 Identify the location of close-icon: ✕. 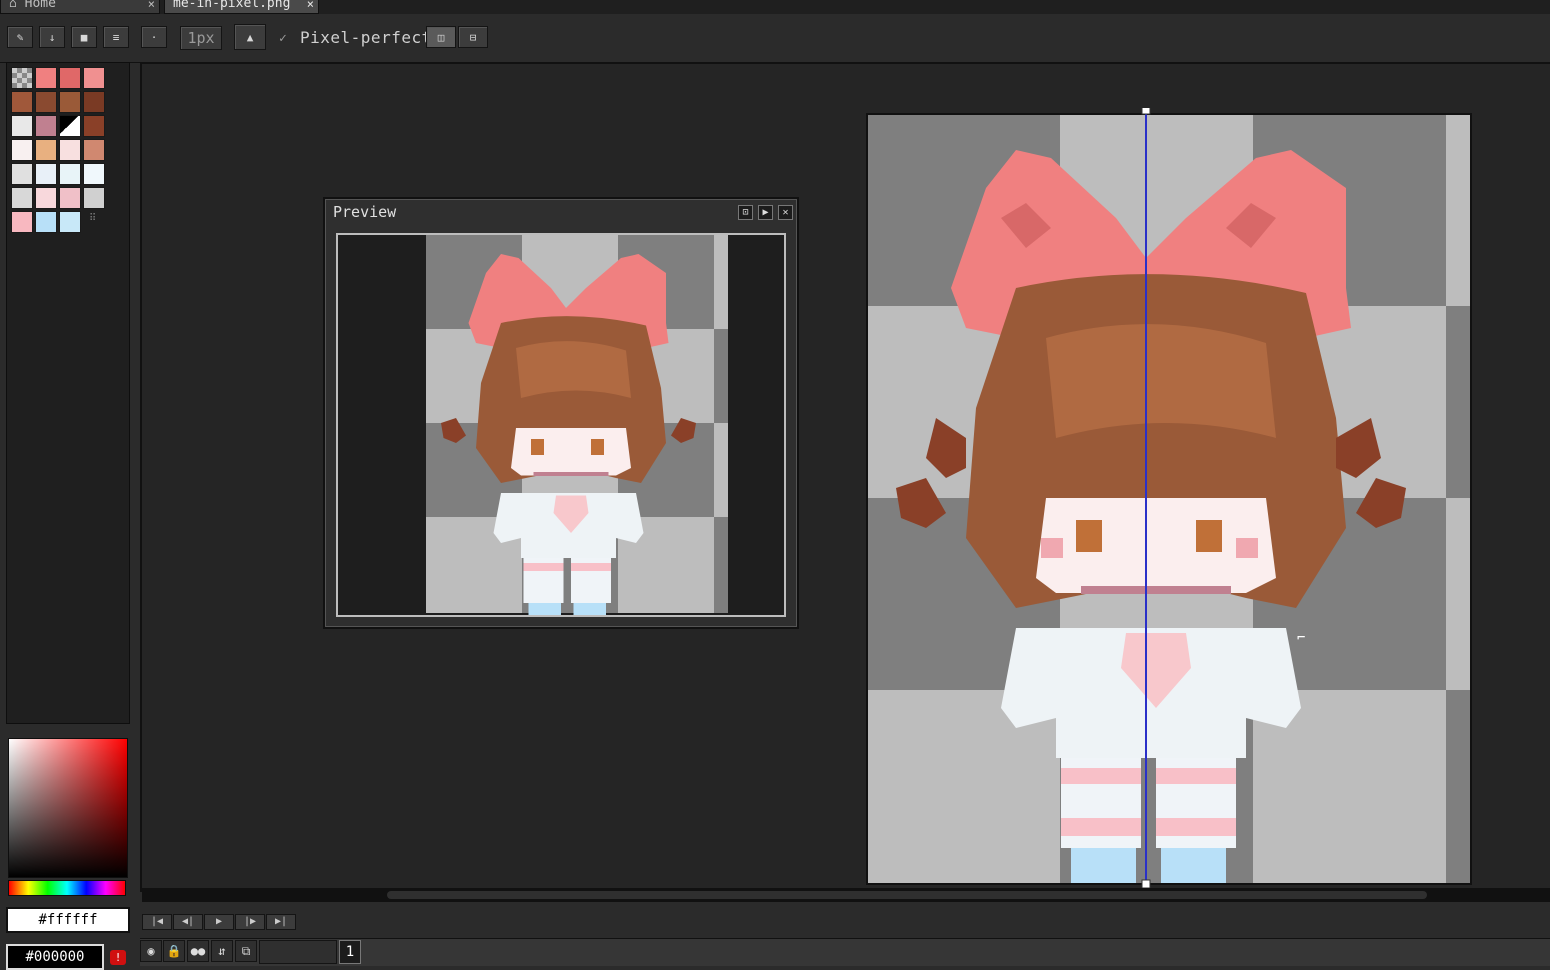
(785, 212).